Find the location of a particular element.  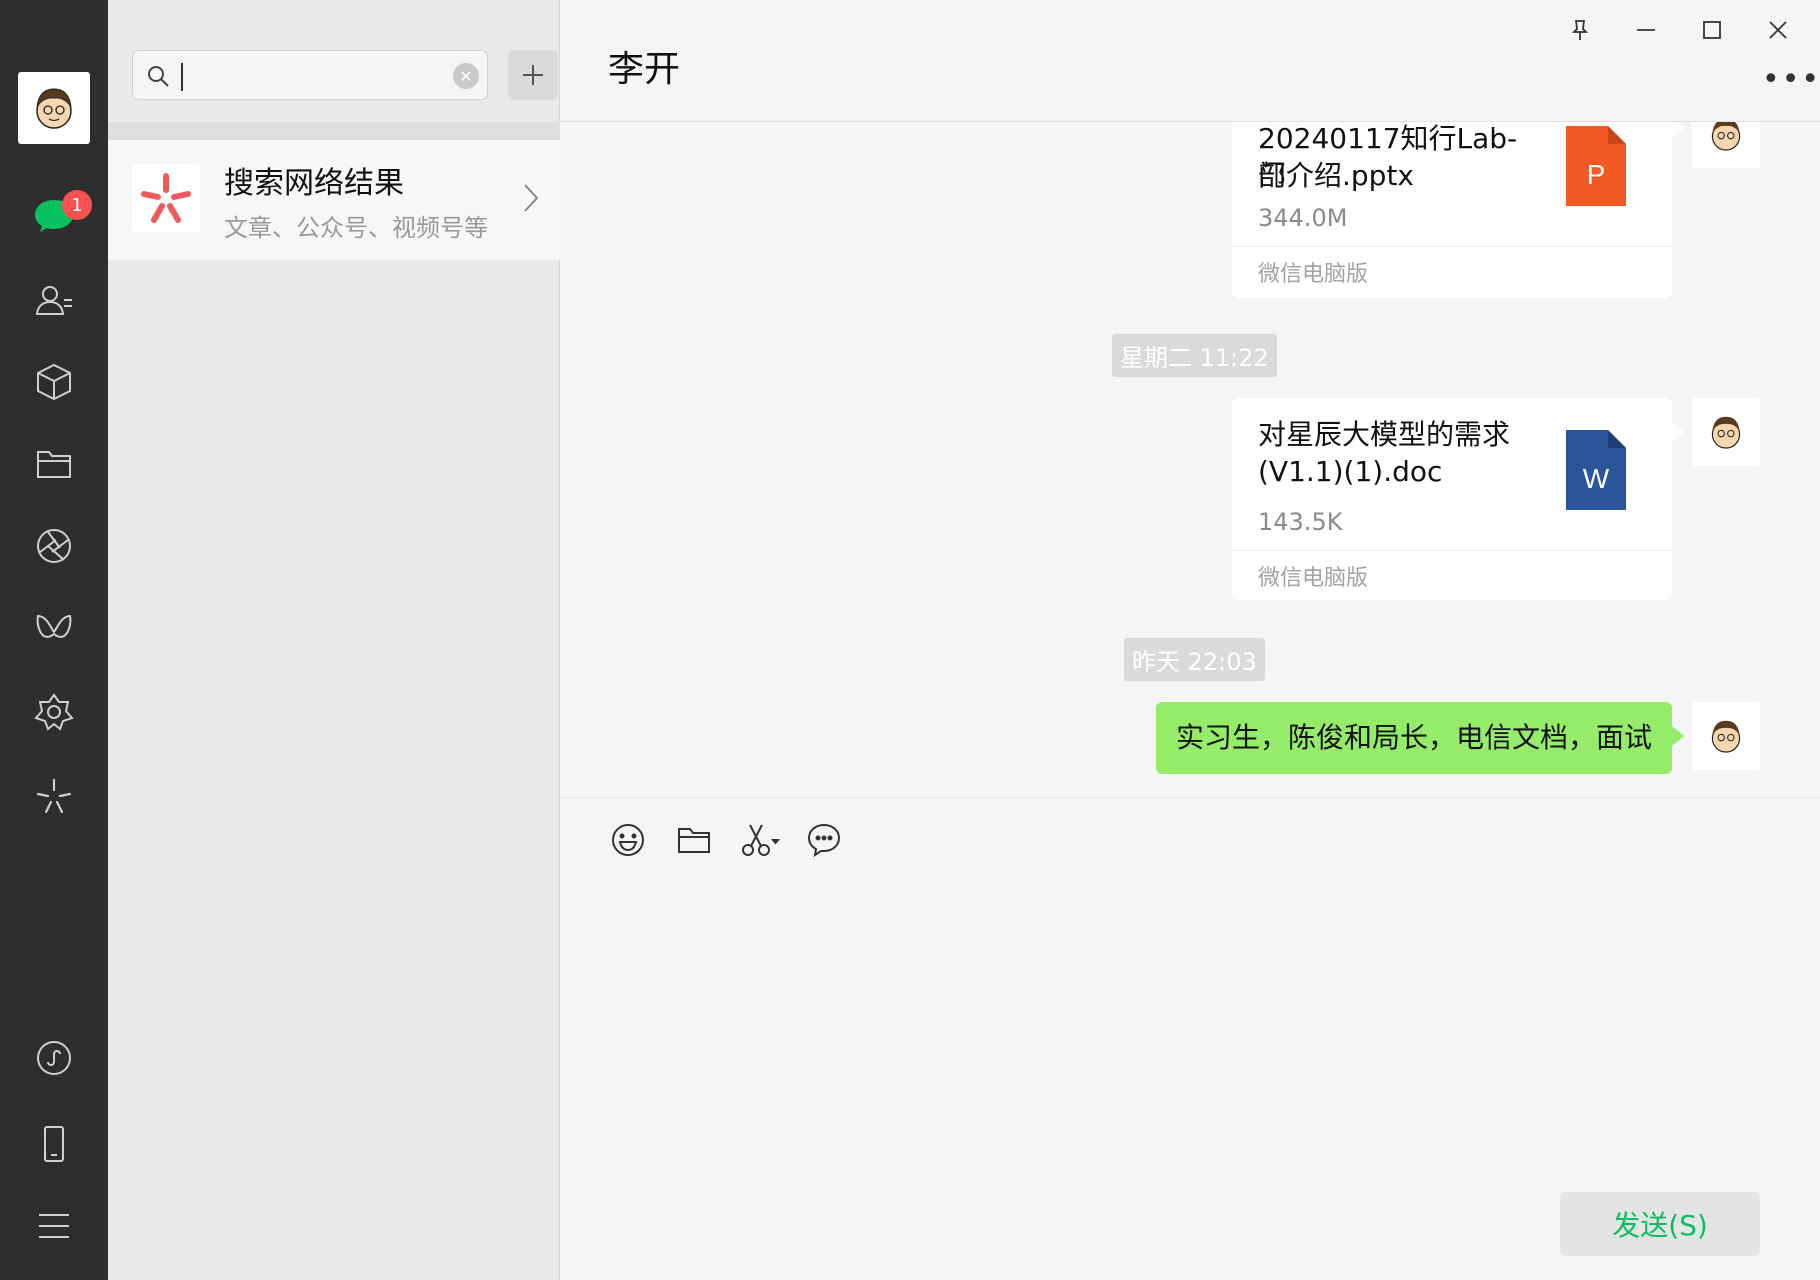

user-avatar is located at coordinates (54, 108).